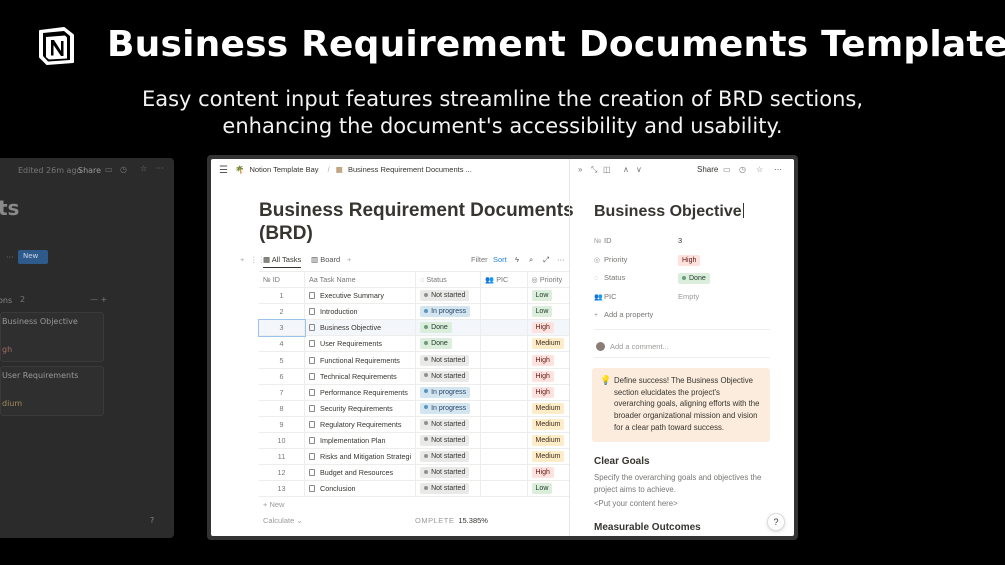  Describe the element at coordinates (282, 457) in the screenshot. I see `cell-id: 11` at that location.